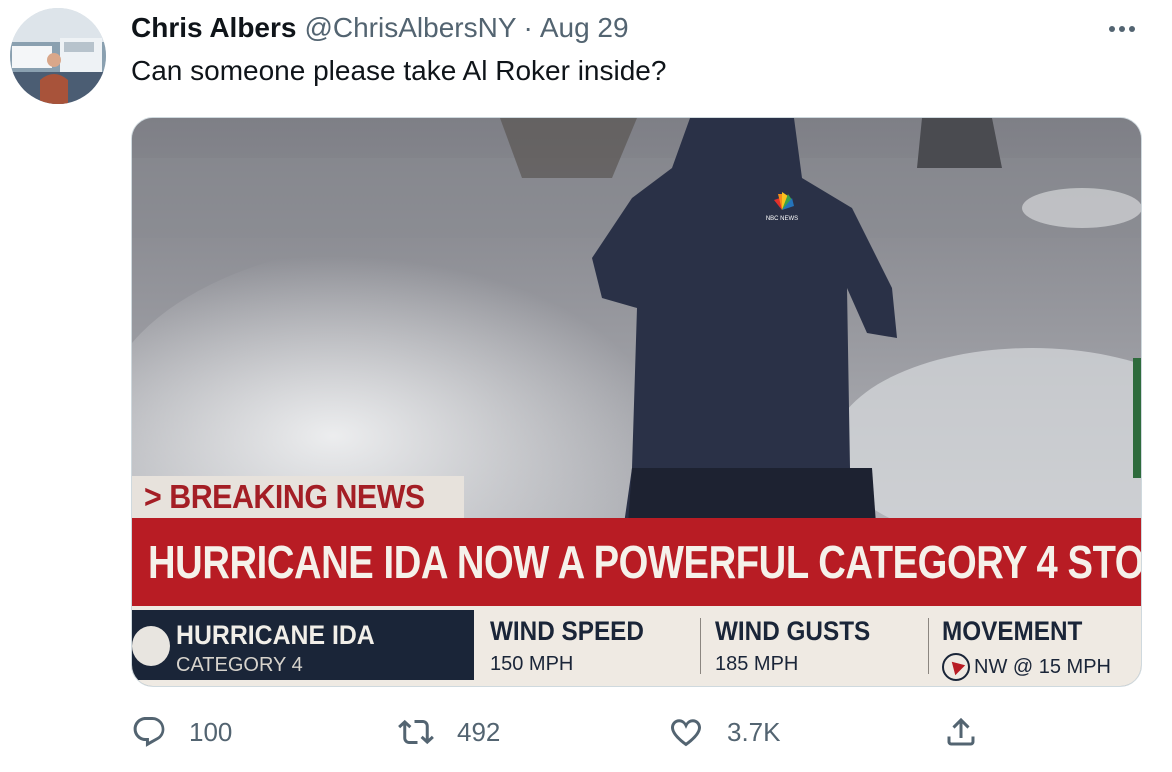 The height and width of the screenshot is (772, 1172). Describe the element at coordinates (956, 667) in the screenshot. I see `compass-icon` at that location.